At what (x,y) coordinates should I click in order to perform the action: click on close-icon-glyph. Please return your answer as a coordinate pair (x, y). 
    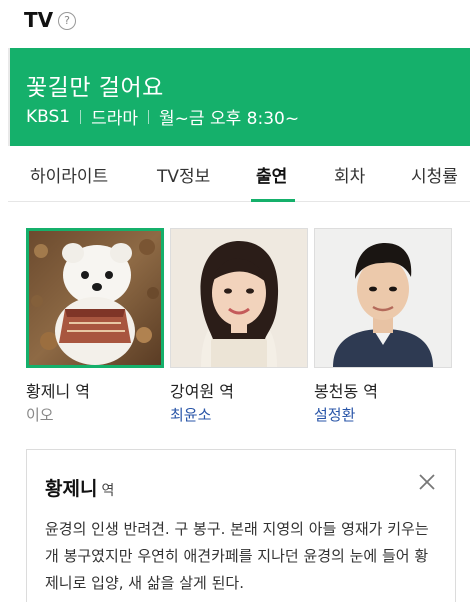
    Looking at the image, I should click on (427, 482).